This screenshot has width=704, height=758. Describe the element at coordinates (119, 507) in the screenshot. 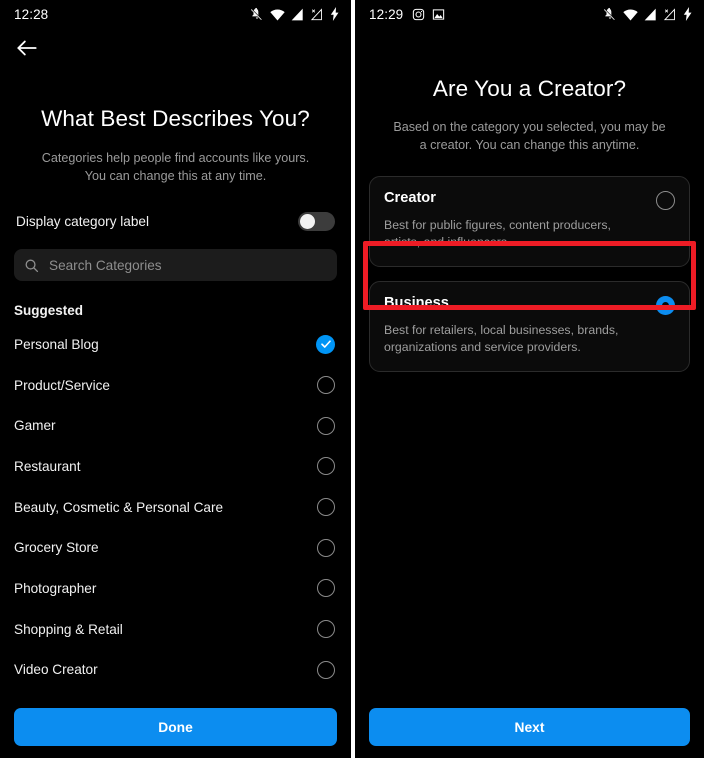

I see `category-label: Beauty, Cosmetic & Personal Care` at that location.